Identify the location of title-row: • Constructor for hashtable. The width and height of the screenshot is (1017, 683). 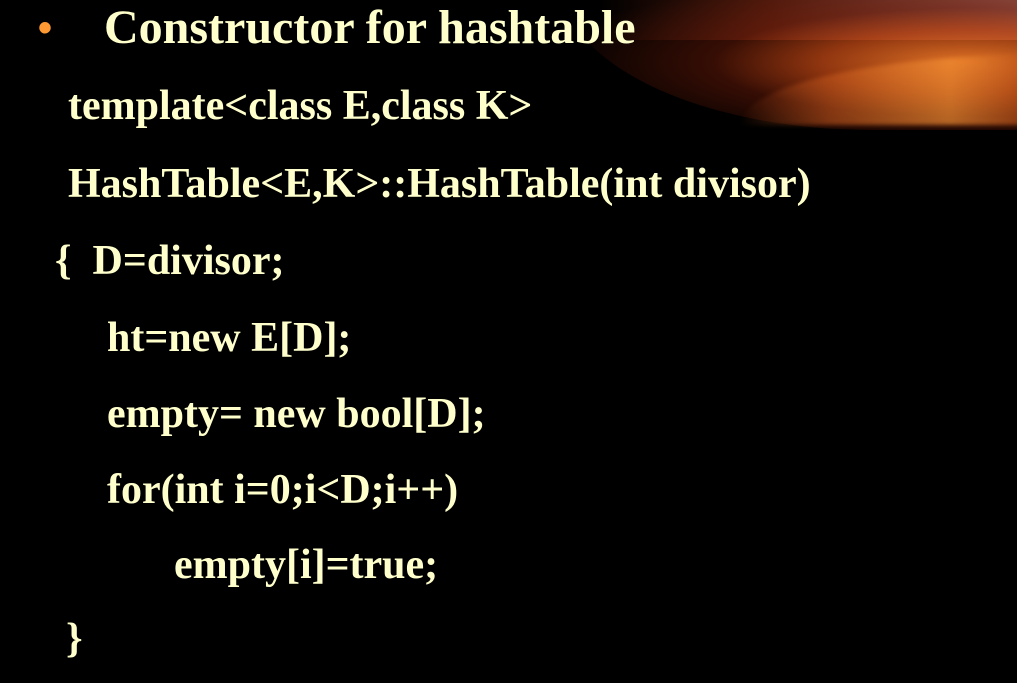
(337, 28).